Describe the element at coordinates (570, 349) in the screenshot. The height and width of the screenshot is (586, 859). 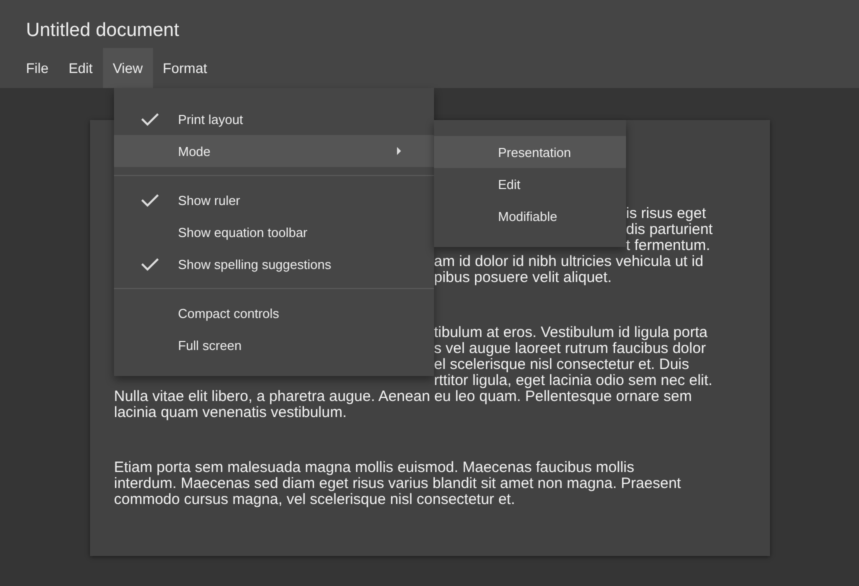
I see `text-line: s vel augue laoreet rutrum faucibus dolor` at that location.